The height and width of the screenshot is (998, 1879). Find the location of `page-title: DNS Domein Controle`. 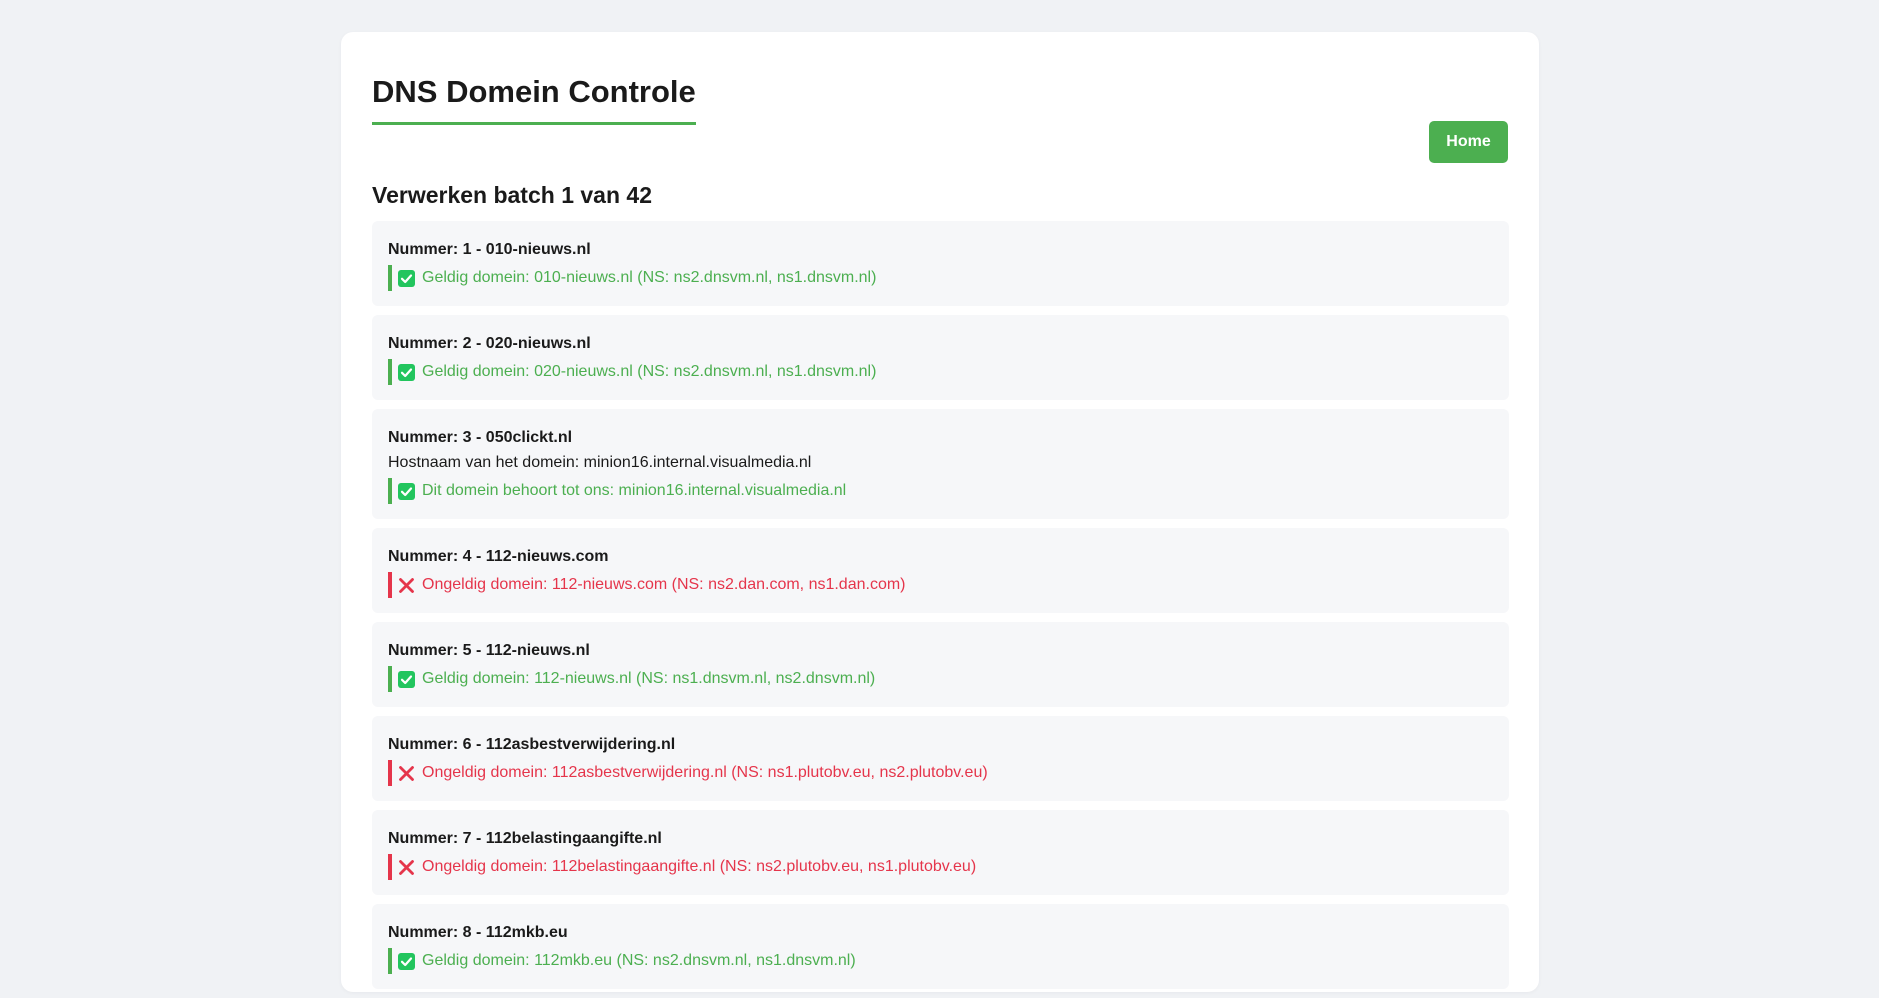

page-title: DNS Domein Controle is located at coordinates (534, 98).